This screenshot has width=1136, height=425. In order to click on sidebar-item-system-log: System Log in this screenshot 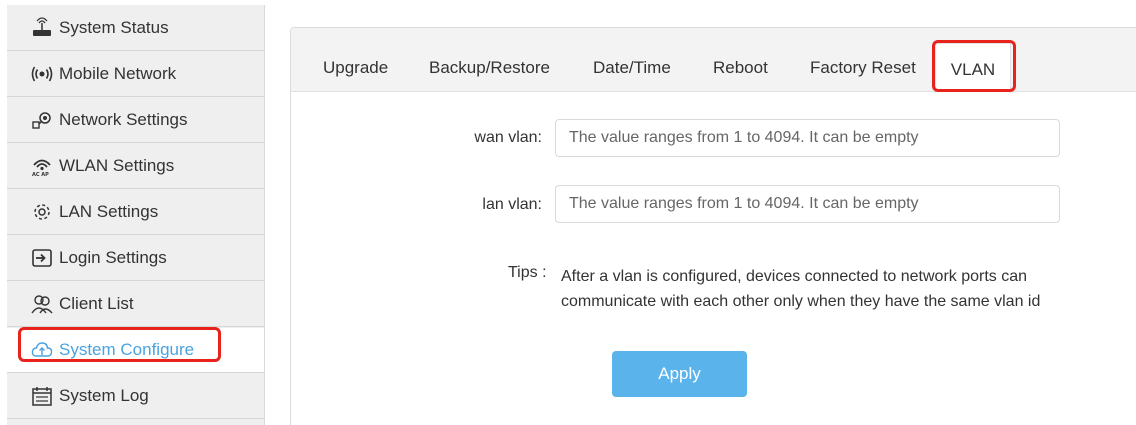, I will do `click(135, 396)`.